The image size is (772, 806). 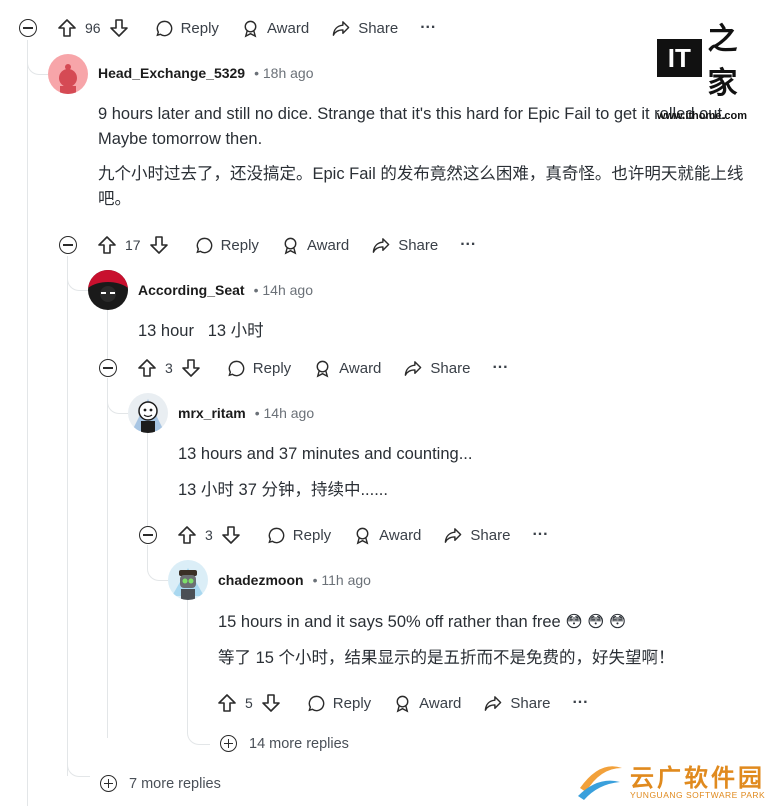 I want to click on ithome-logo: IT 之家 www.ithome.com, so click(x=709, y=68).